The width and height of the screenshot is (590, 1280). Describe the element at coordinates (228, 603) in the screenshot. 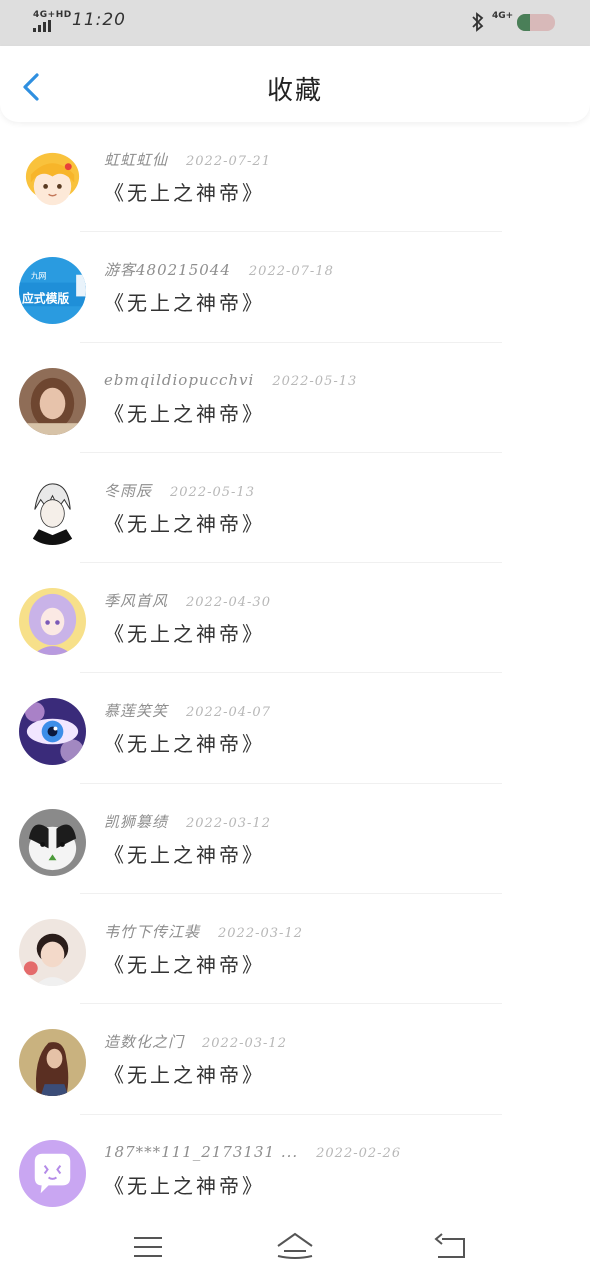

I see `favorite-date: 2022-04-30` at that location.